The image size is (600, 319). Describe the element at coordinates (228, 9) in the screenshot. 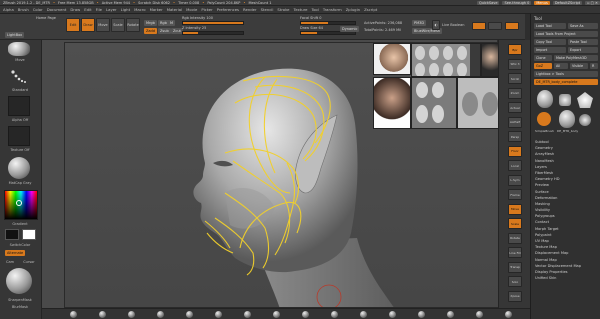

I see `menu-preferences: Preferences` at that location.